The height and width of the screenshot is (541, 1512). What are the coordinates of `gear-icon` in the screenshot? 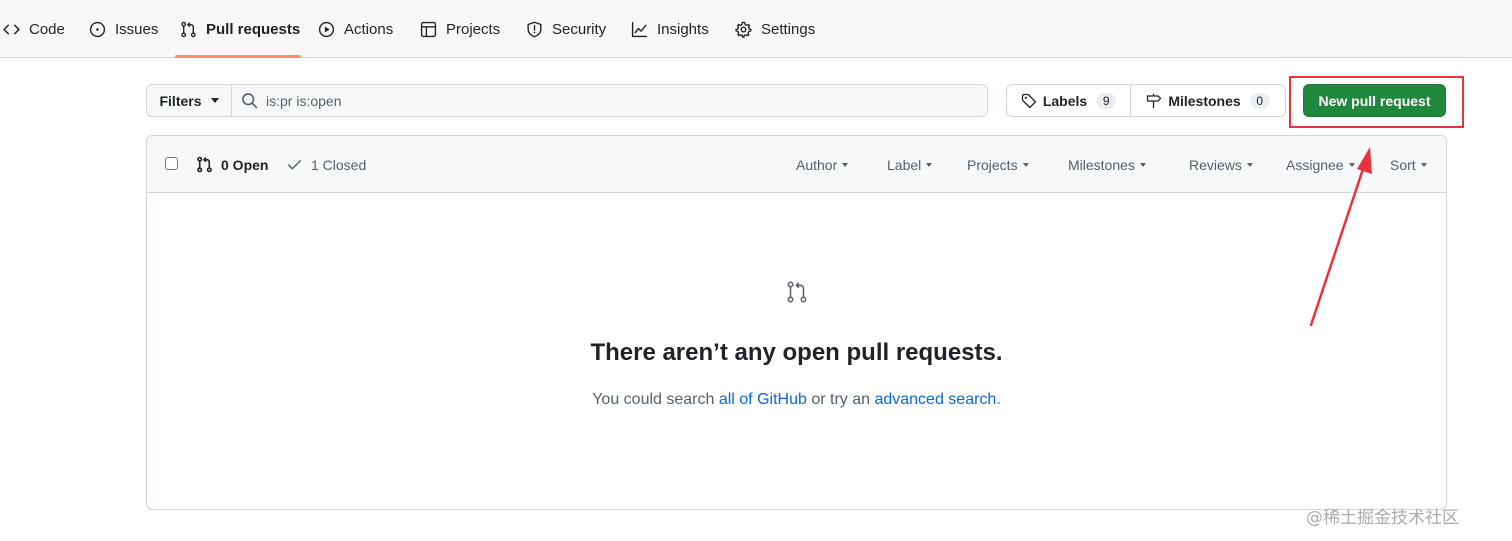 It's located at (743, 29).